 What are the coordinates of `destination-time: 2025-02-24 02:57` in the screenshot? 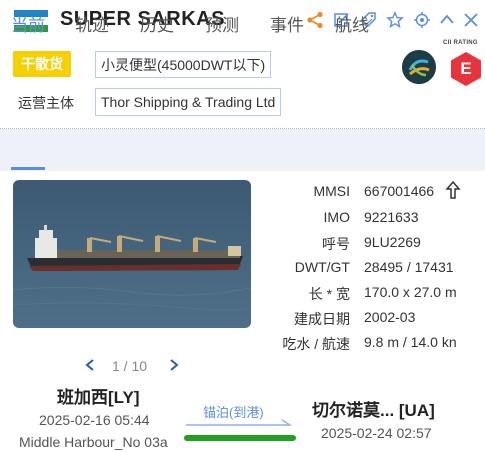 It's located at (376, 433).